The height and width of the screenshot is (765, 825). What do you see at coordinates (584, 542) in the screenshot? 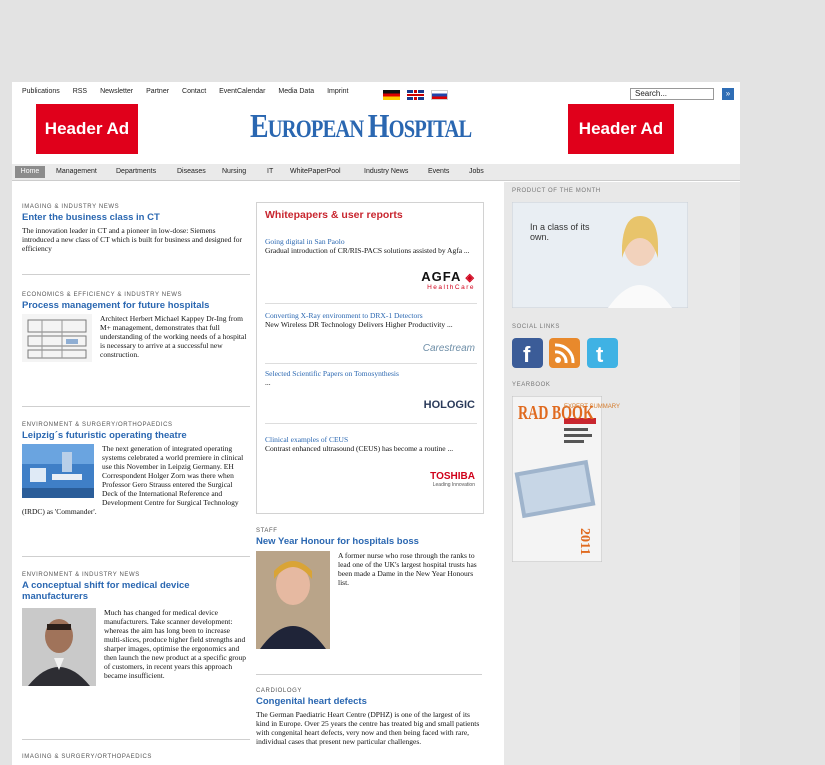
I see `yearbook-year: 2011` at bounding box center [584, 542].